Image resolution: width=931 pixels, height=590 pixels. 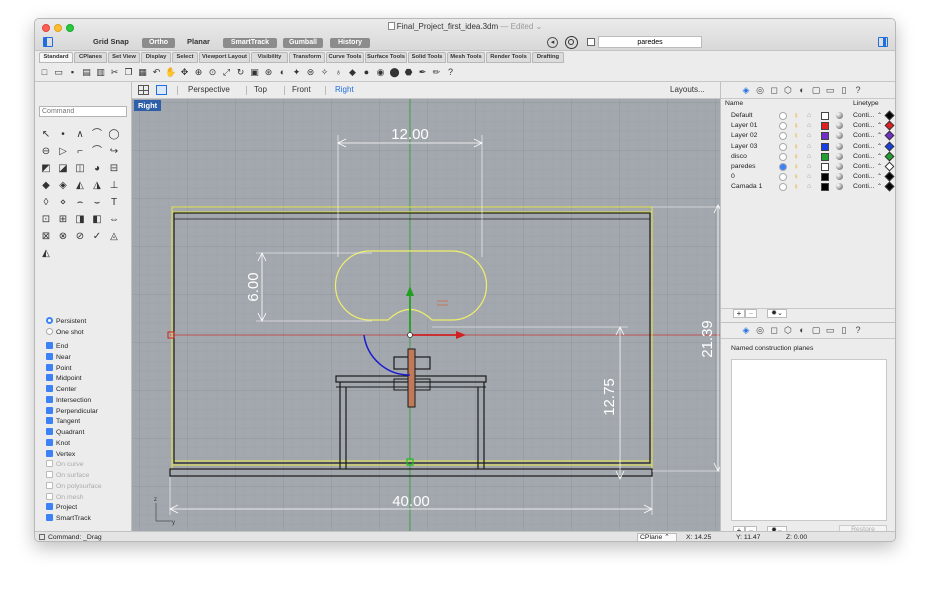 I want to click on scale-tool-icon: ⊡, so click(x=46, y=220).